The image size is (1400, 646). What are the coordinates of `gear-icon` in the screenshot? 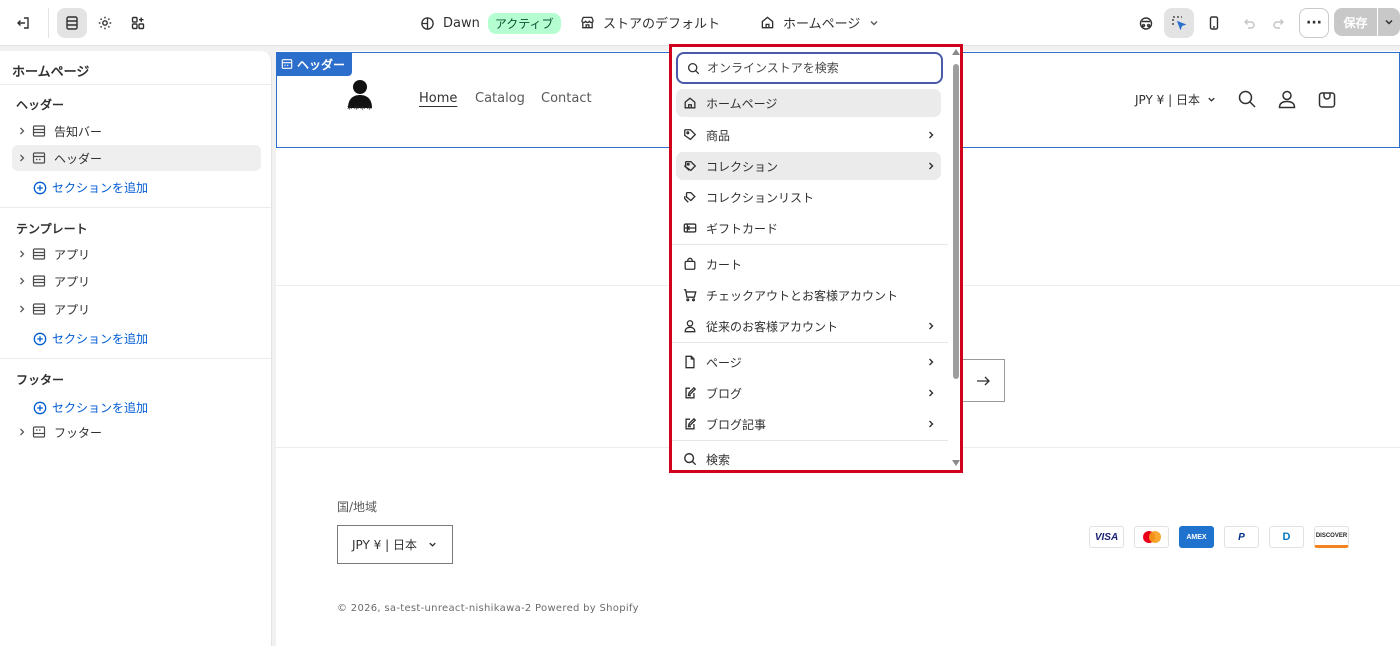 It's located at (105, 23).